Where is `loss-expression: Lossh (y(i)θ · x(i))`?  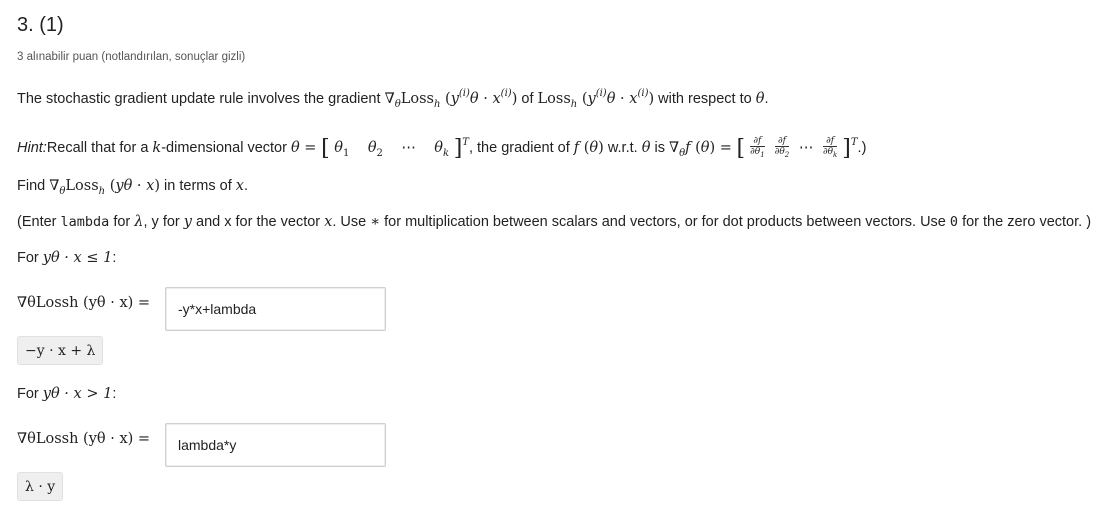 loss-expression: Lossh (y(i)θ · x(i)) is located at coordinates (596, 99).